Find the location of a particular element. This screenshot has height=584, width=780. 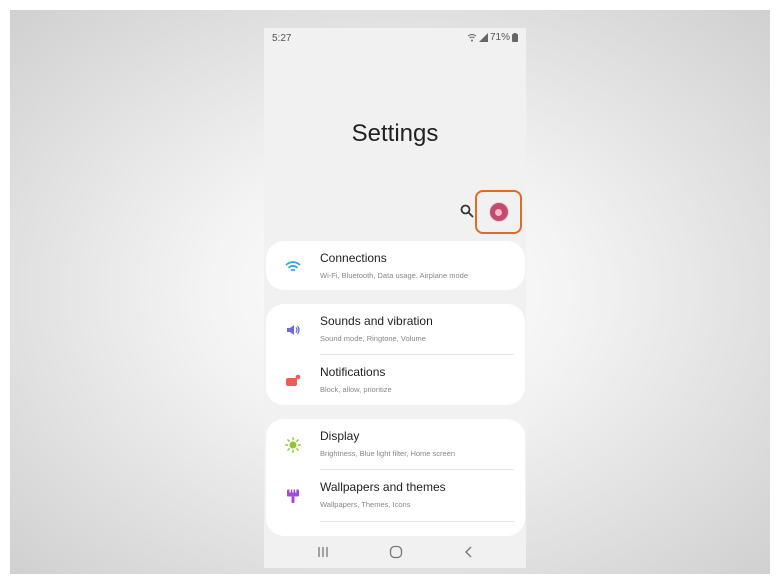

settings-item-notifications: Notifications Block, allow, prioritize is located at coordinates (395, 380).